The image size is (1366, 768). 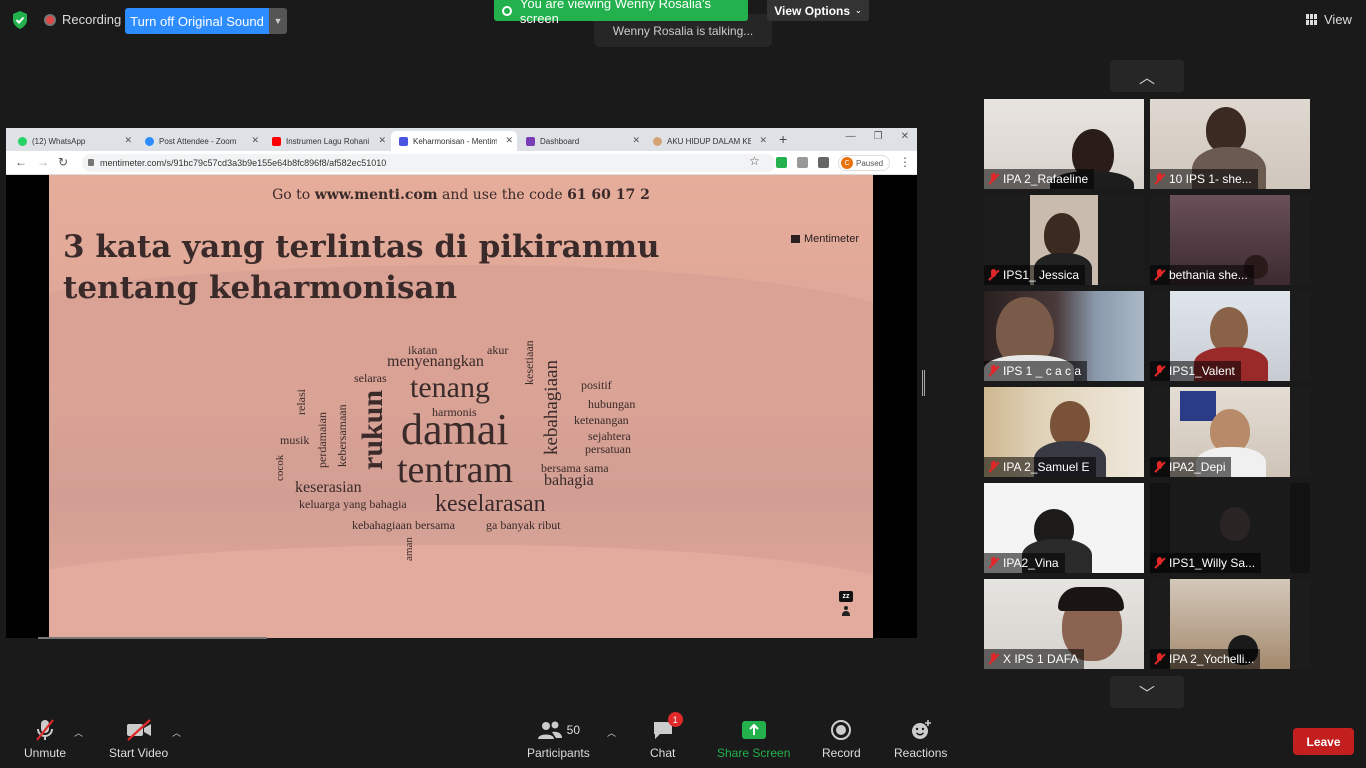 What do you see at coordinates (858, 10) in the screenshot?
I see `chevron-down-icon: ⌄` at bounding box center [858, 10].